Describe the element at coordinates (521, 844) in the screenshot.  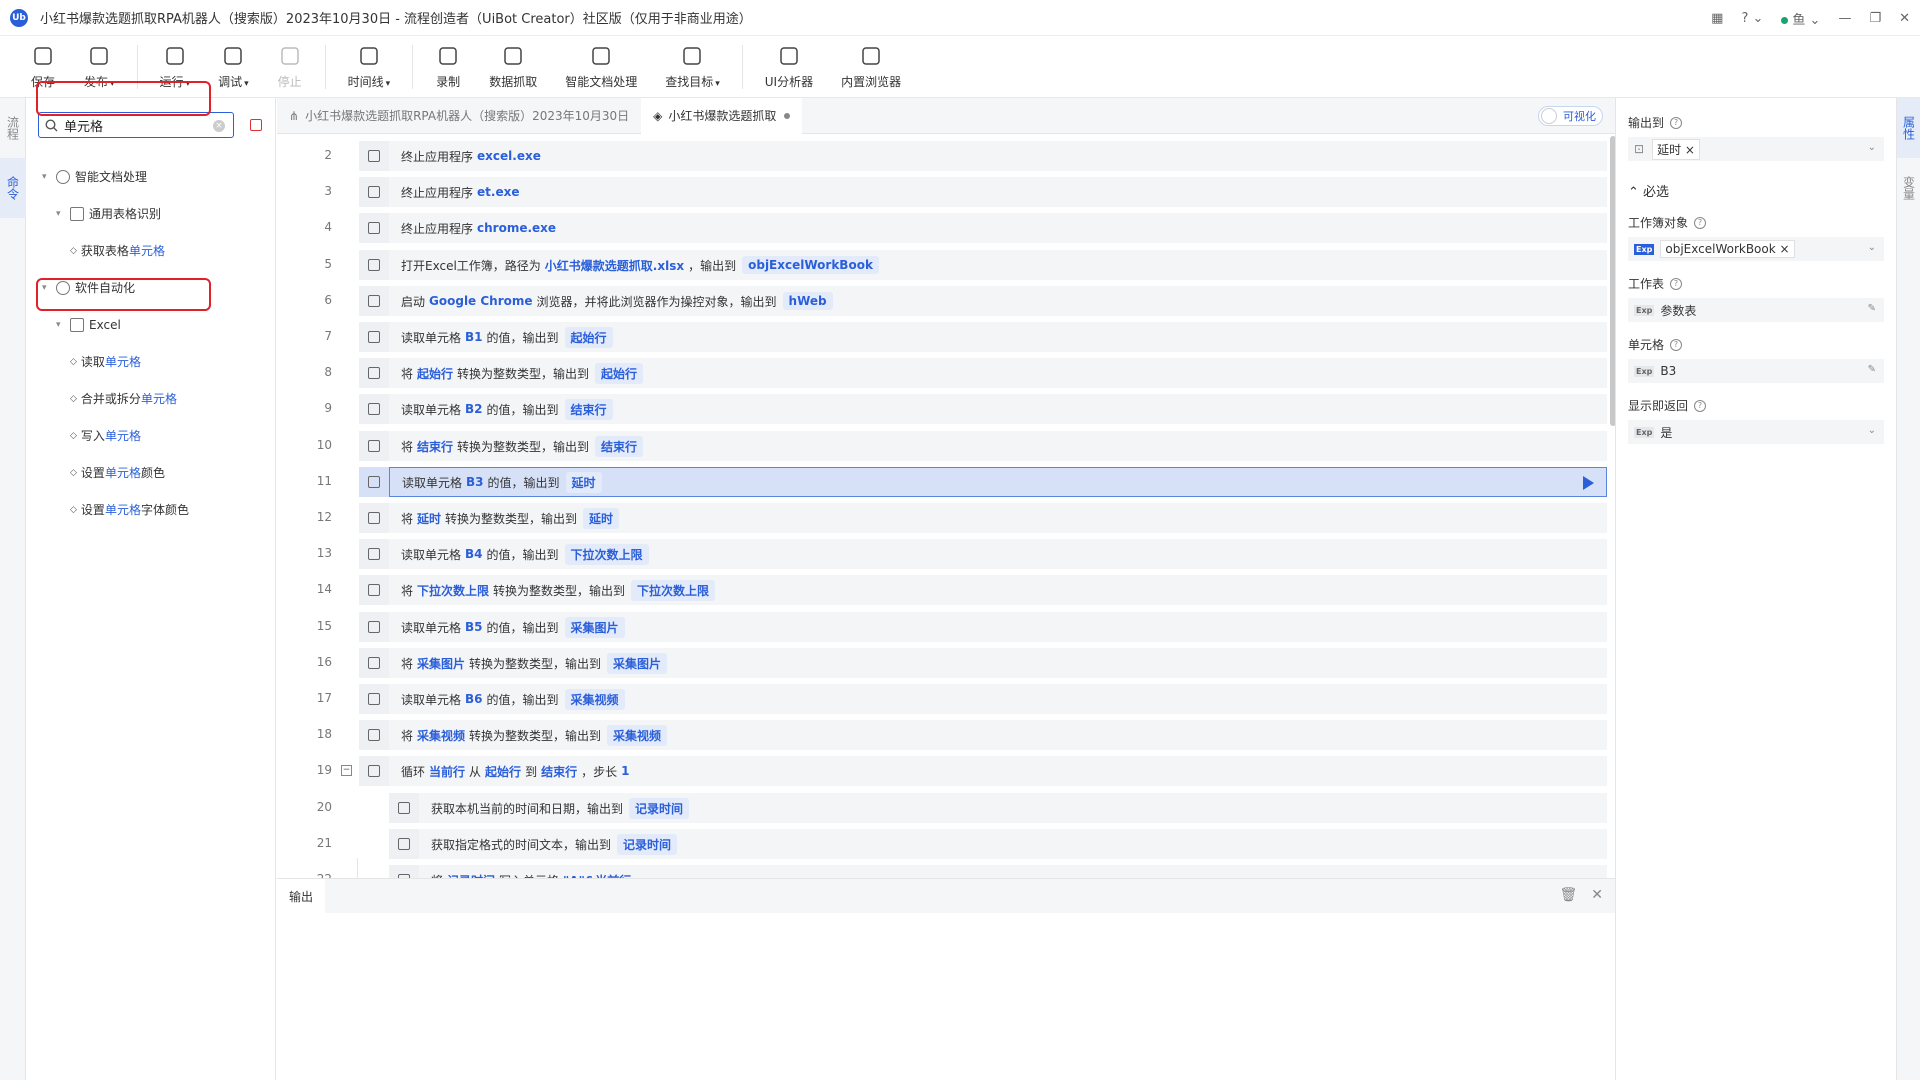
I see `command-text-part: 获取指定格式的时间文本，输出到` at that location.